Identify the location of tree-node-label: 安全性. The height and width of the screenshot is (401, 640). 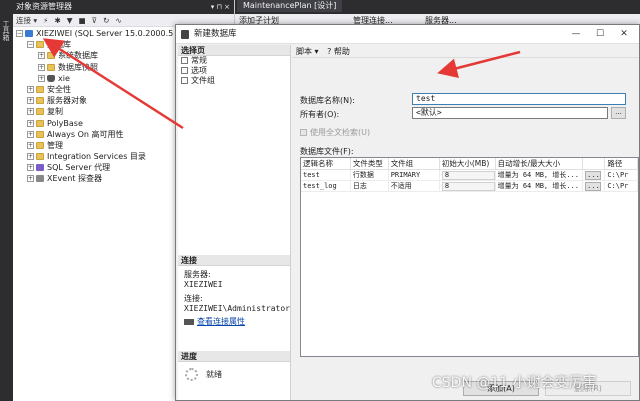
(59, 89).